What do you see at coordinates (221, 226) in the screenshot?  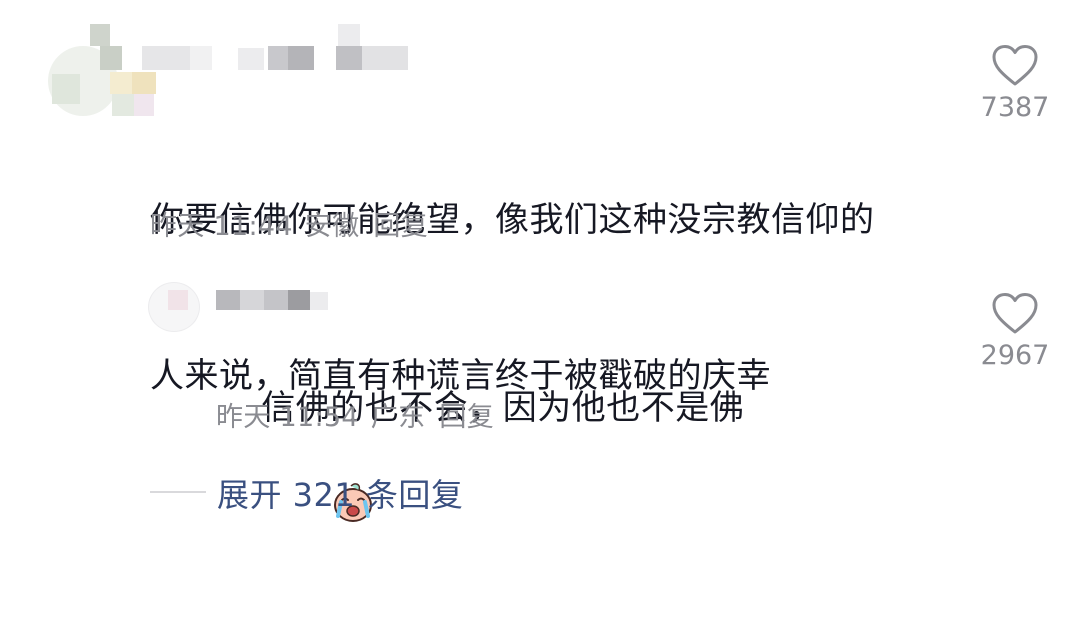 I see `comment-time: 昨天 11:44` at bounding box center [221, 226].